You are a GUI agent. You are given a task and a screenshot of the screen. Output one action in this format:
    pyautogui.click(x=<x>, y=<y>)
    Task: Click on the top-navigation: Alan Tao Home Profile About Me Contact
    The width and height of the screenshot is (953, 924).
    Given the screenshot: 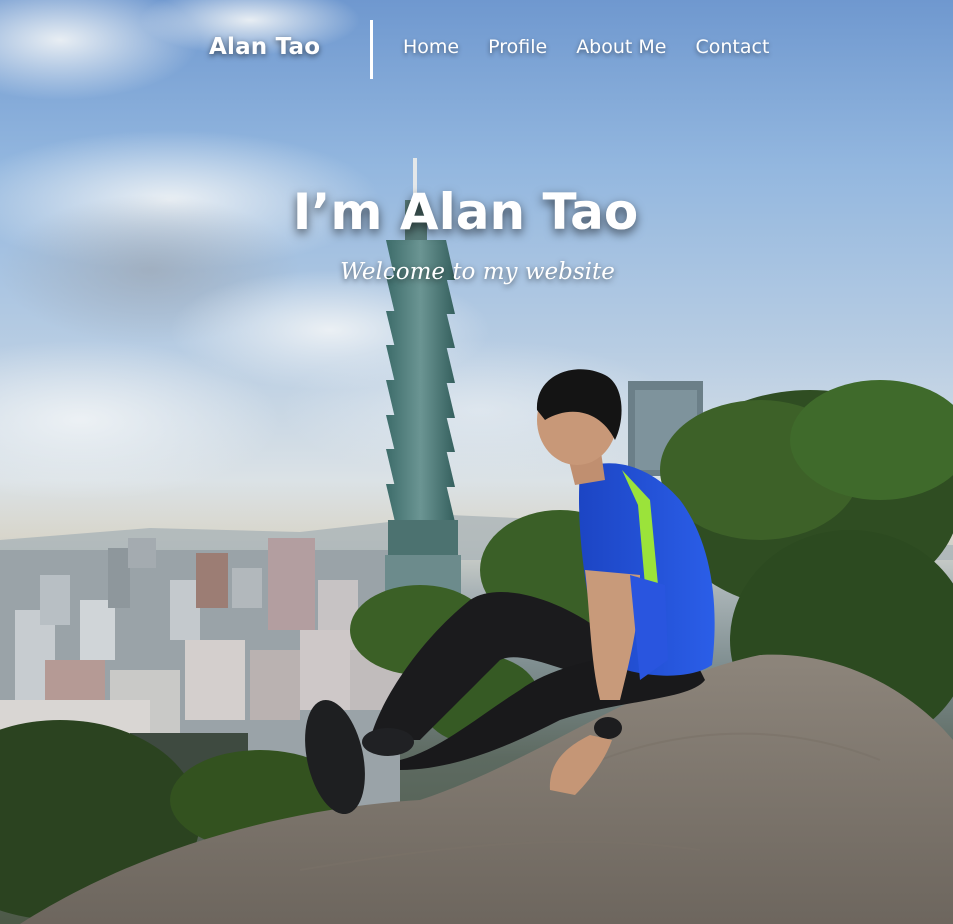 What is the action you would take?
    pyautogui.click(x=476, y=50)
    